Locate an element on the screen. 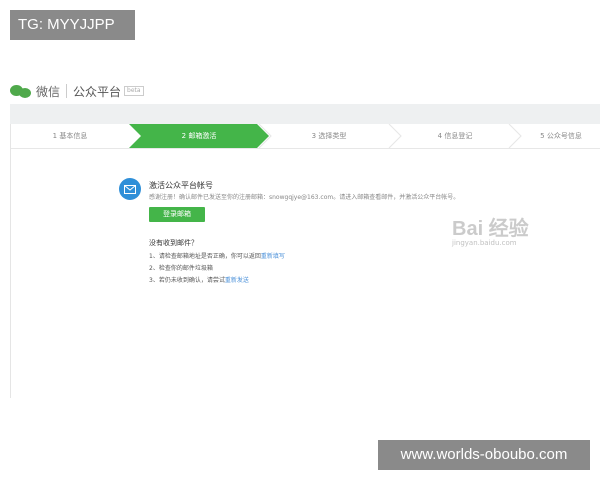 This screenshot has width=600, height=480. baidu-watermark: Bai 经验 jingyan.baidu.com is located at coordinates (512, 236).